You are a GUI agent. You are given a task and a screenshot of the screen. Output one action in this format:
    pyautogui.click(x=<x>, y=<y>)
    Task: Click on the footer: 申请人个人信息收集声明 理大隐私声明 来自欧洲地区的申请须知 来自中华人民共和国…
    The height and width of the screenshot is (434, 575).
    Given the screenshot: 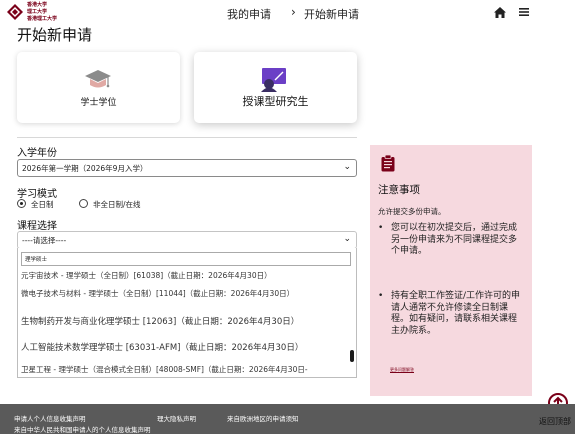 What is the action you would take?
    pyautogui.click(x=287, y=419)
    